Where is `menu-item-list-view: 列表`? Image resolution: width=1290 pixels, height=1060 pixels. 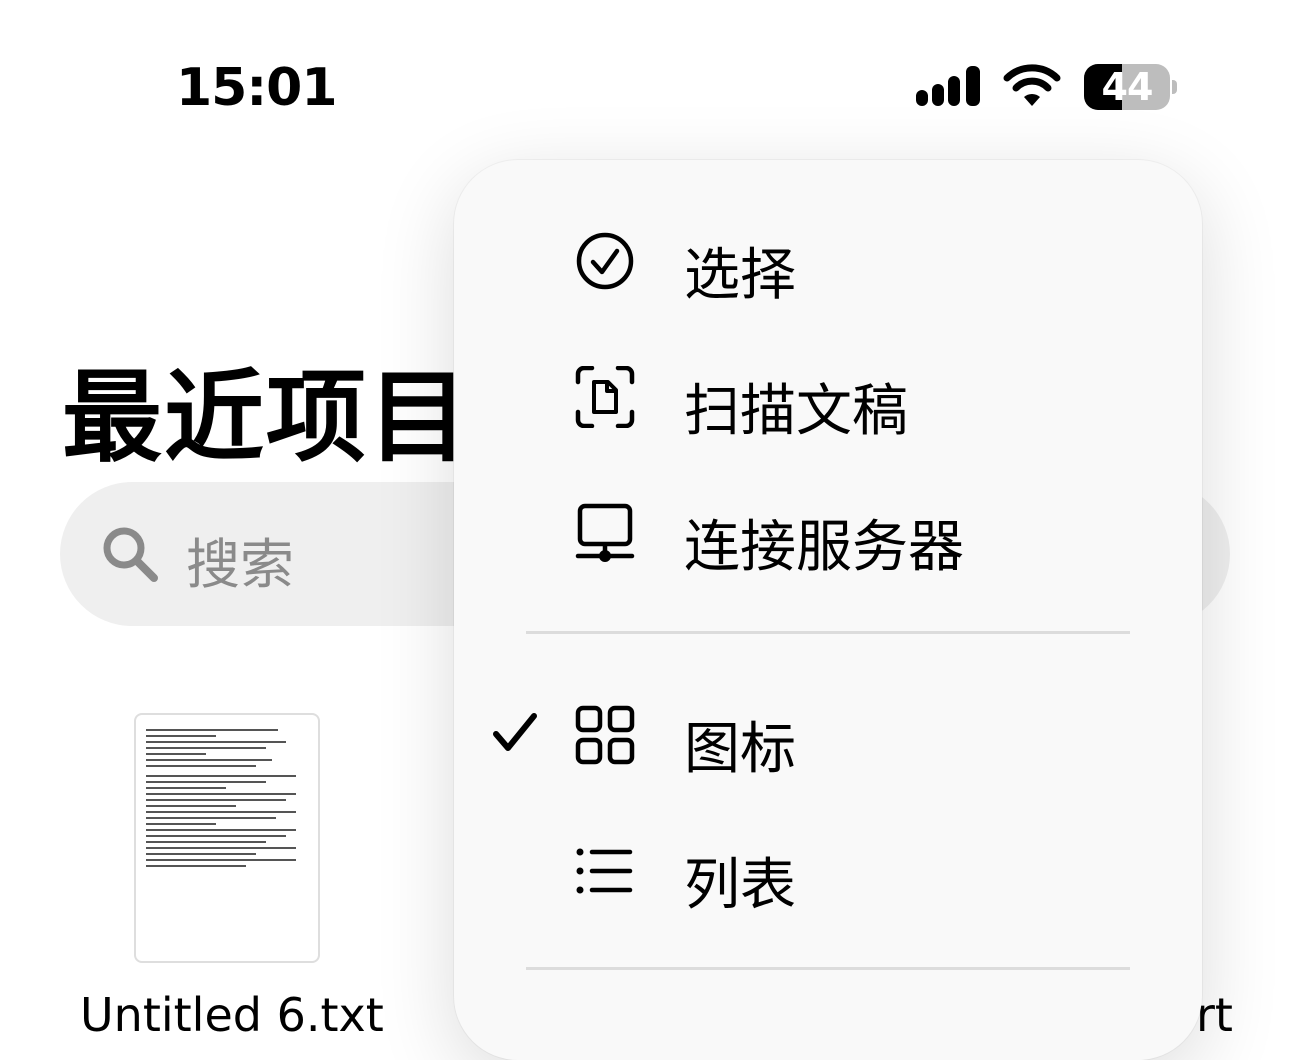 menu-item-list-view: 列表 is located at coordinates (828, 870).